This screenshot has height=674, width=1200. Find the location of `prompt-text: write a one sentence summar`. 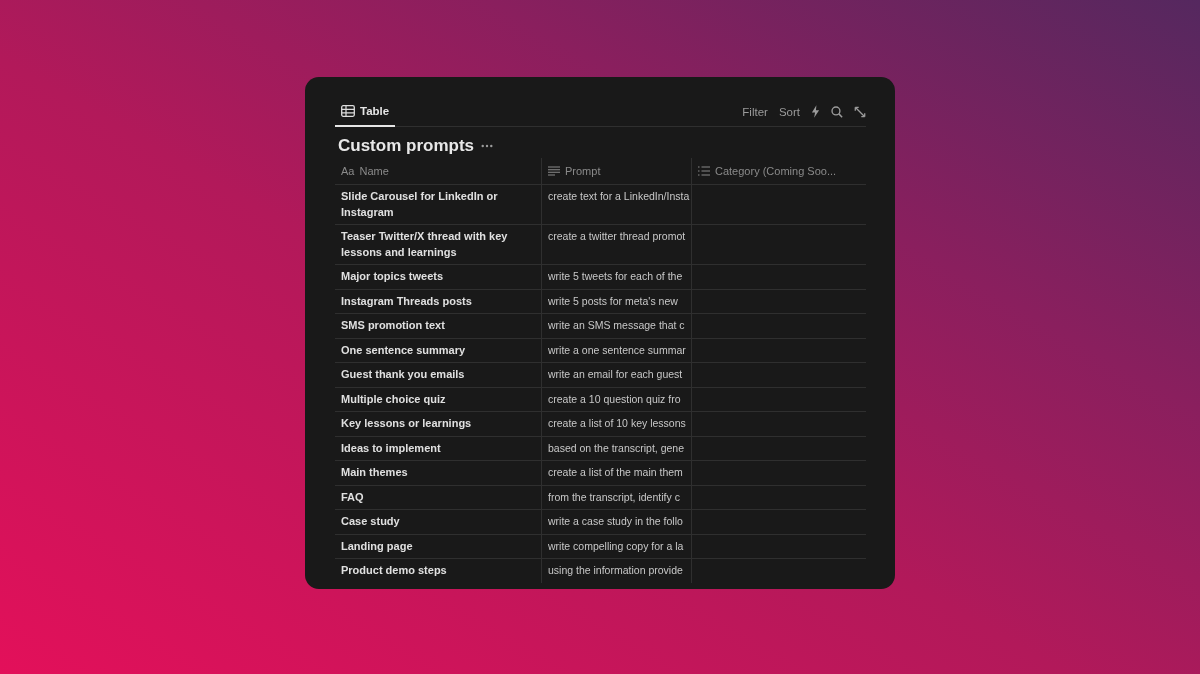

prompt-text: write a one sentence summar is located at coordinates (617, 349).